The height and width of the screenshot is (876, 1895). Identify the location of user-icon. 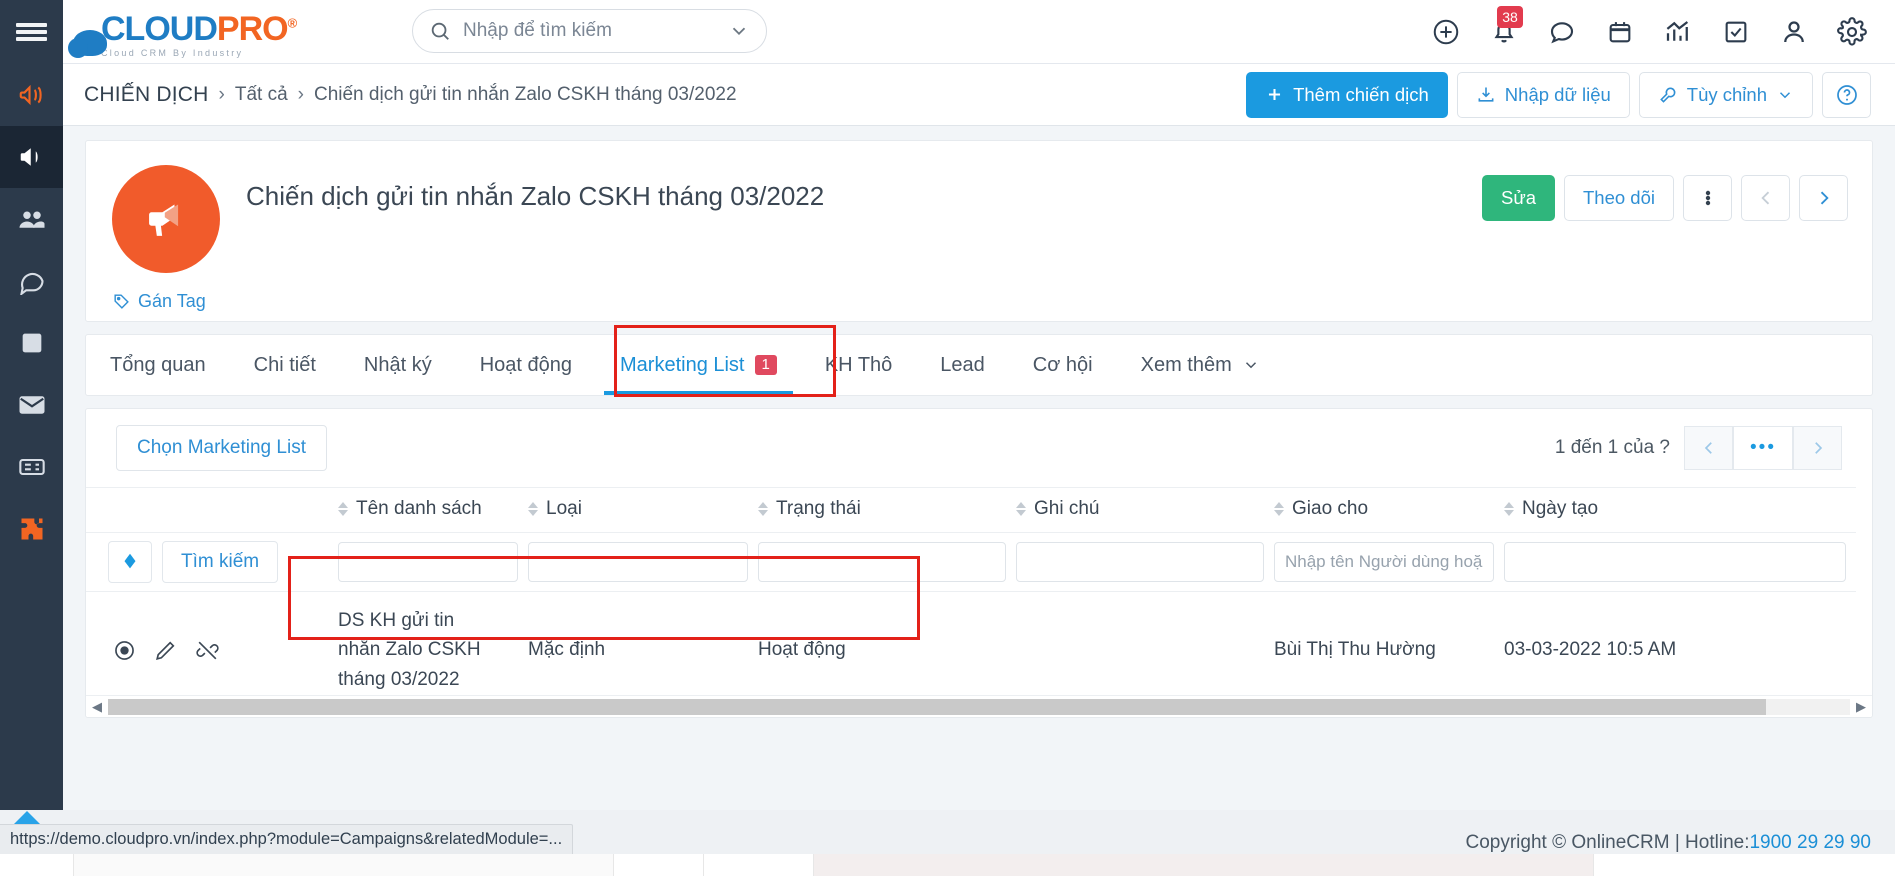
(1794, 32).